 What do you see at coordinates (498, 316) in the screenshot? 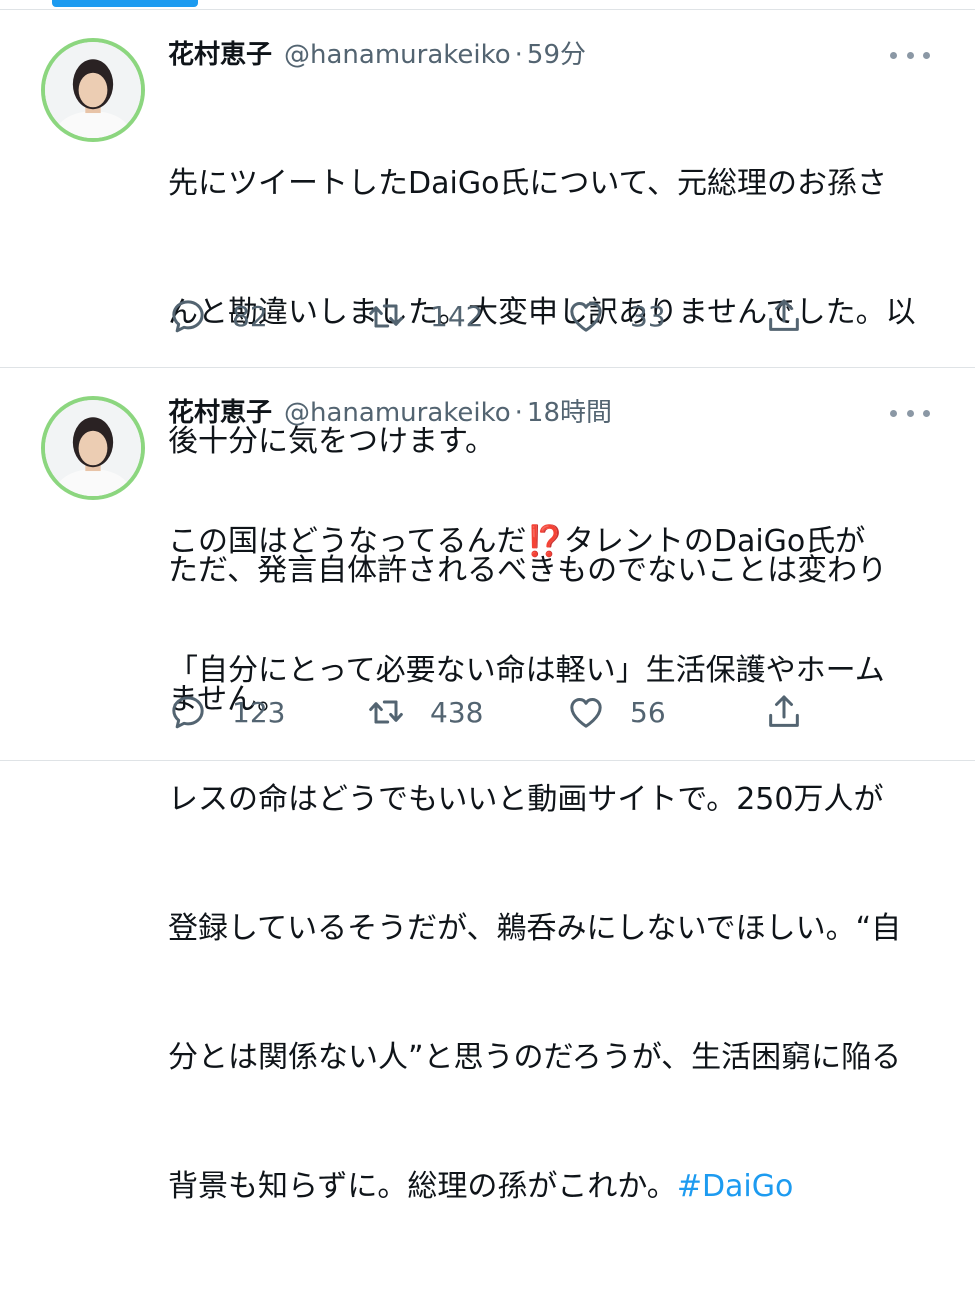
I see `tweet-actions: 82 142 33` at bounding box center [498, 316].